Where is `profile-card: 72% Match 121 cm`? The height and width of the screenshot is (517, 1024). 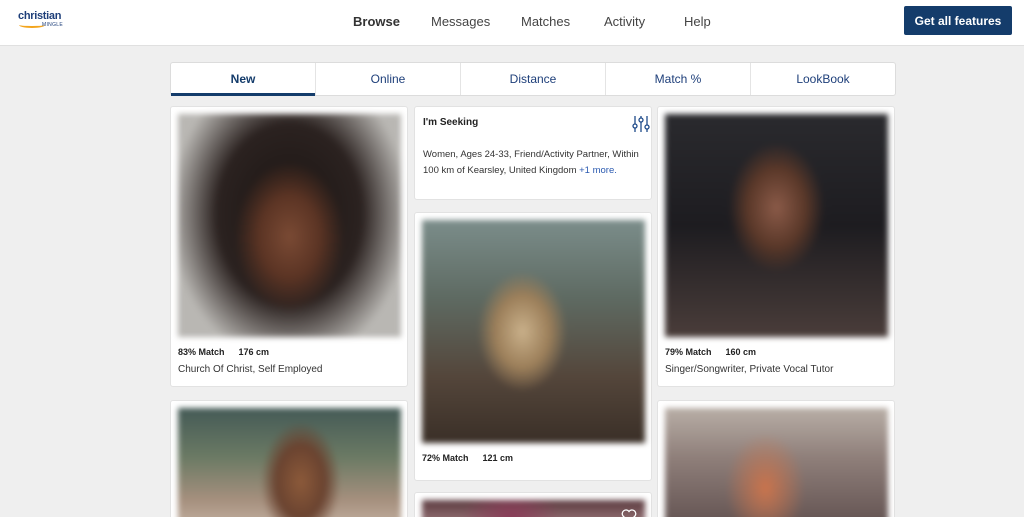
profile-card: 72% Match 121 cm is located at coordinates (533, 346).